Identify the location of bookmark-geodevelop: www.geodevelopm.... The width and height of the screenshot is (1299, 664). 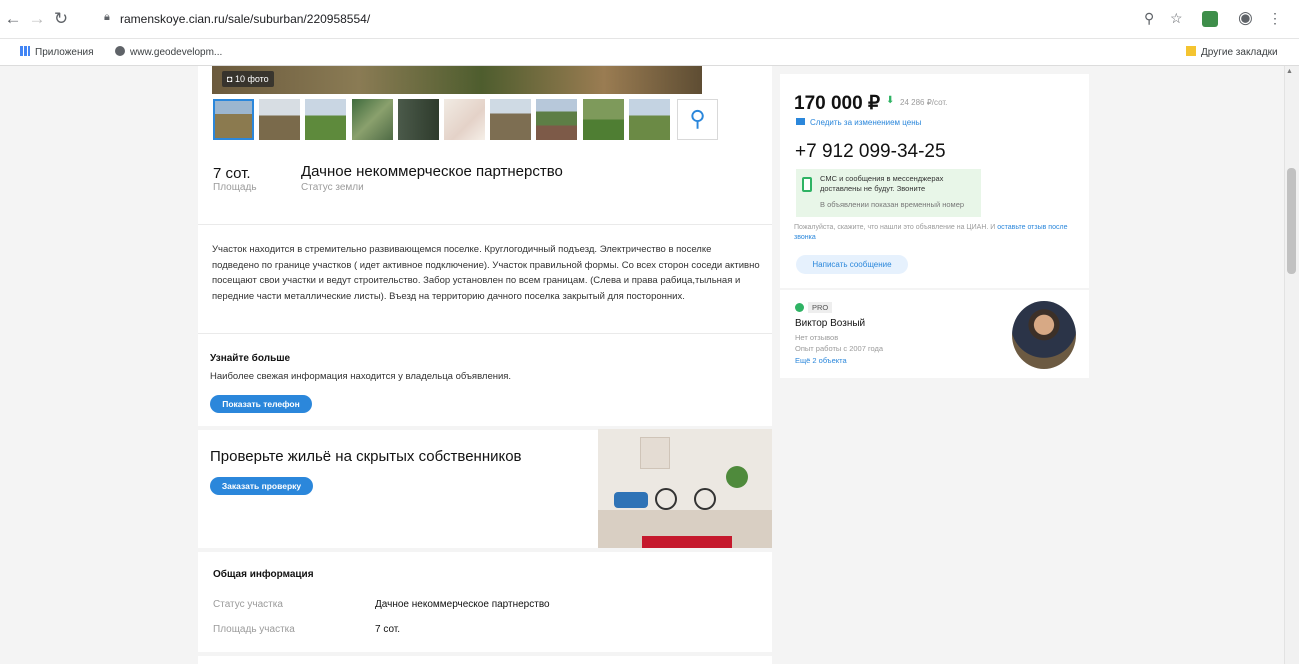
(168, 52).